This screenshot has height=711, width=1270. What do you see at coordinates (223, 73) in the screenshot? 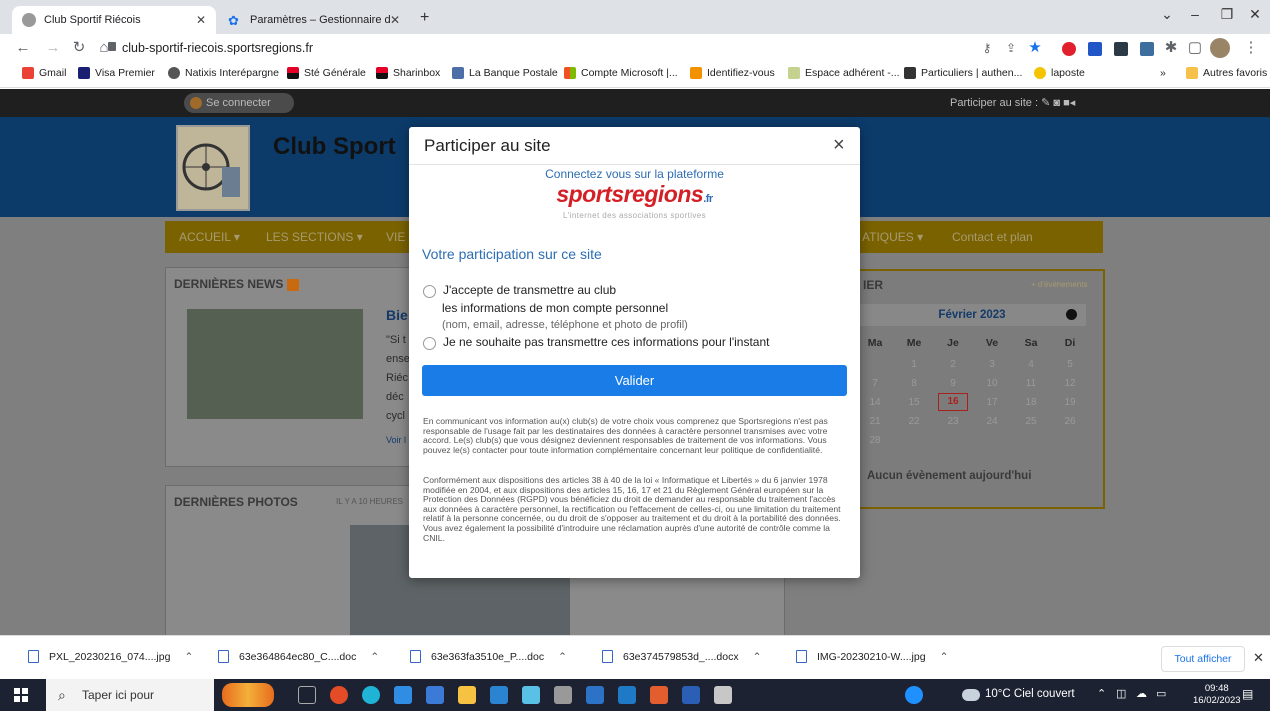
I see `bookmark-natixis: Natixis Interépargne` at bounding box center [223, 73].